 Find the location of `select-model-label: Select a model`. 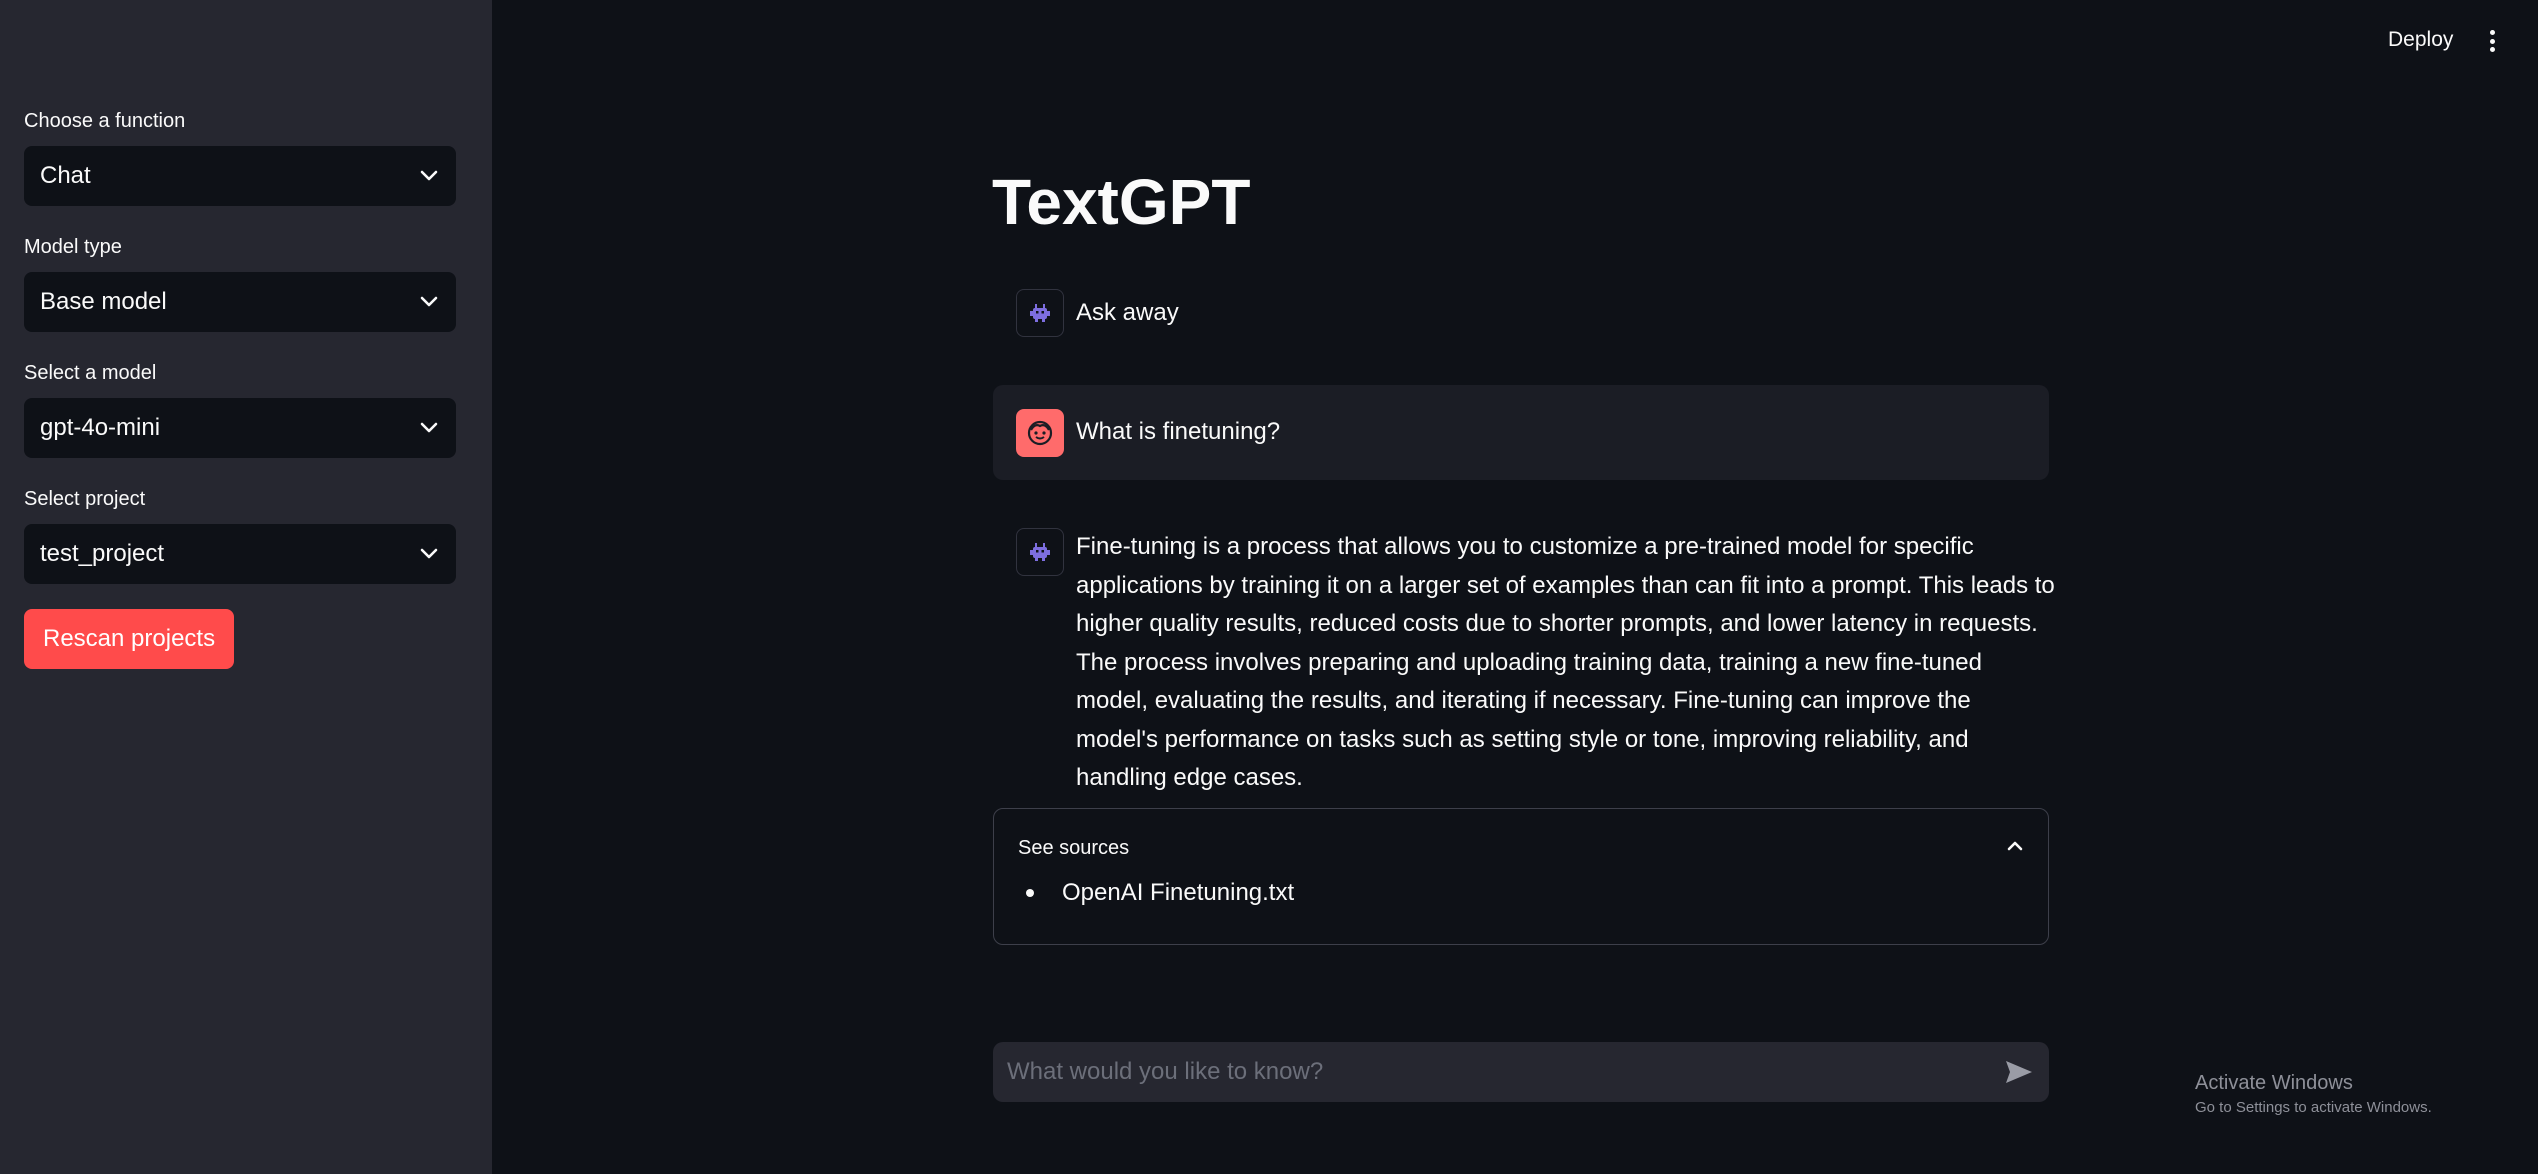

select-model-label: Select a model is located at coordinates (90, 373).